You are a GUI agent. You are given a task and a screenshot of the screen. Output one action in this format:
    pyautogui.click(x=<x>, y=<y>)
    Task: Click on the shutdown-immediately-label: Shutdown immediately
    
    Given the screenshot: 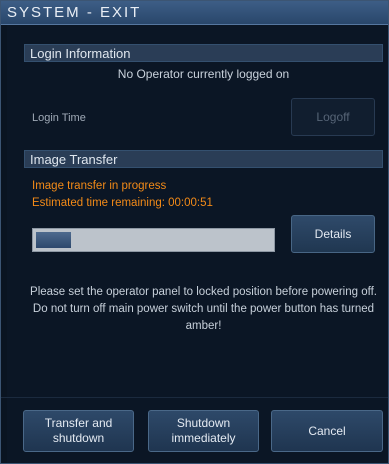 What is the action you would take?
    pyautogui.click(x=203, y=430)
    